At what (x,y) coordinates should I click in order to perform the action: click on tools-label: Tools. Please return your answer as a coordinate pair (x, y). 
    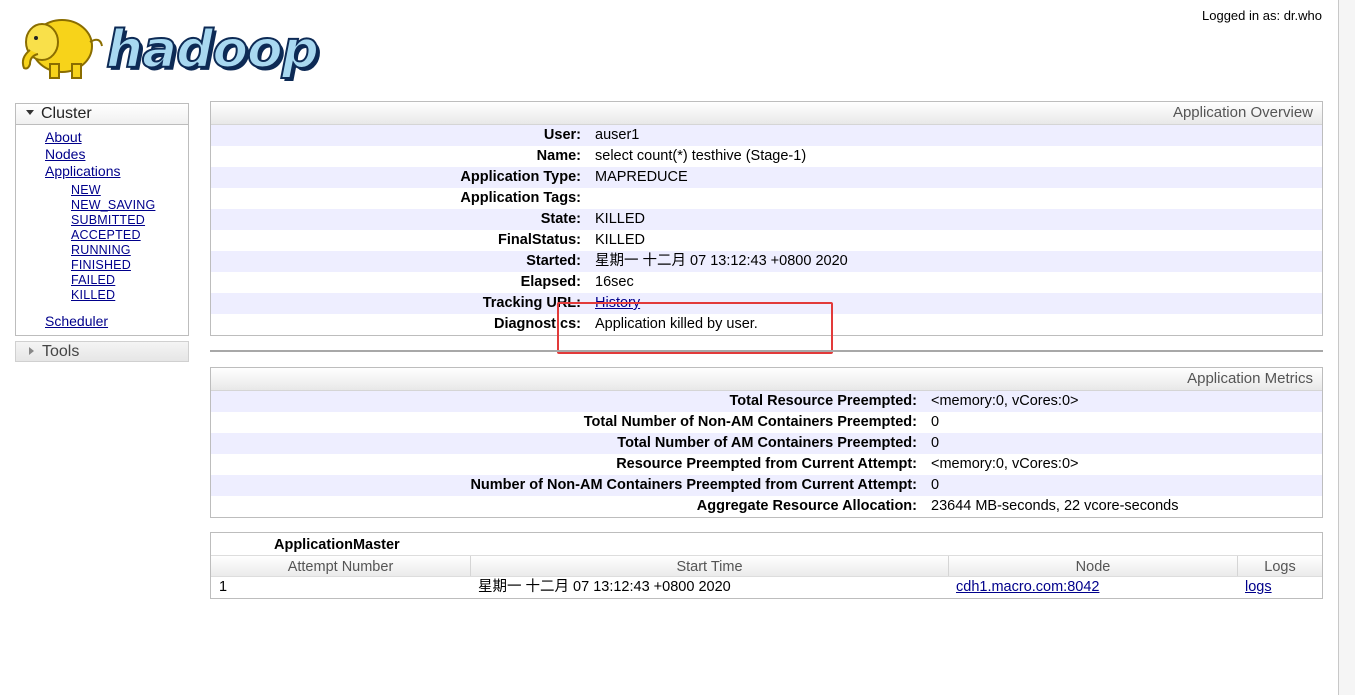
    Looking at the image, I should click on (61, 351).